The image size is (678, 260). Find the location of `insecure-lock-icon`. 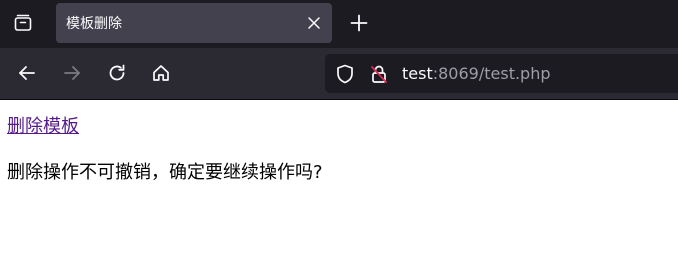

insecure-lock-icon is located at coordinates (379, 74).